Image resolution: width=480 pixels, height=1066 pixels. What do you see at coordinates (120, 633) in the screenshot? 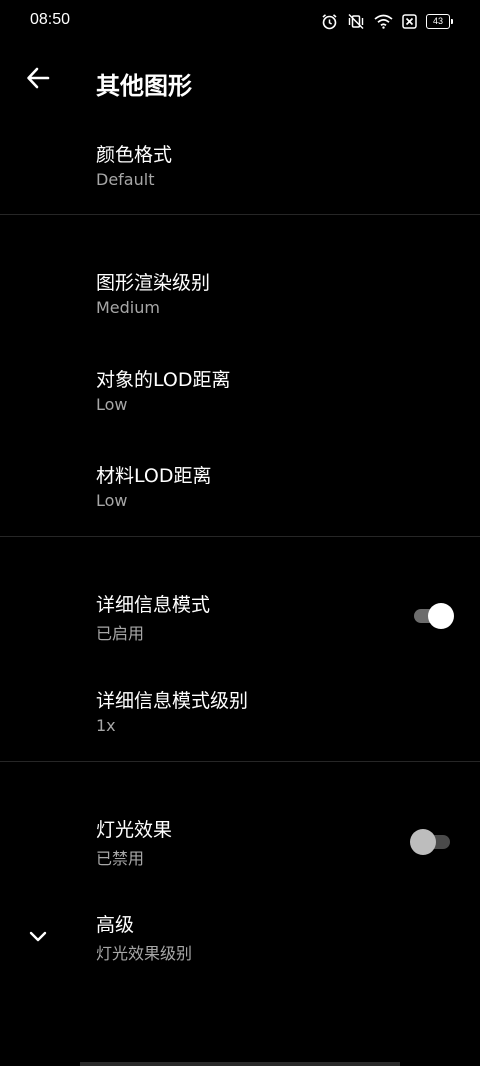
I see `pref-summary: 已启用` at bounding box center [120, 633].